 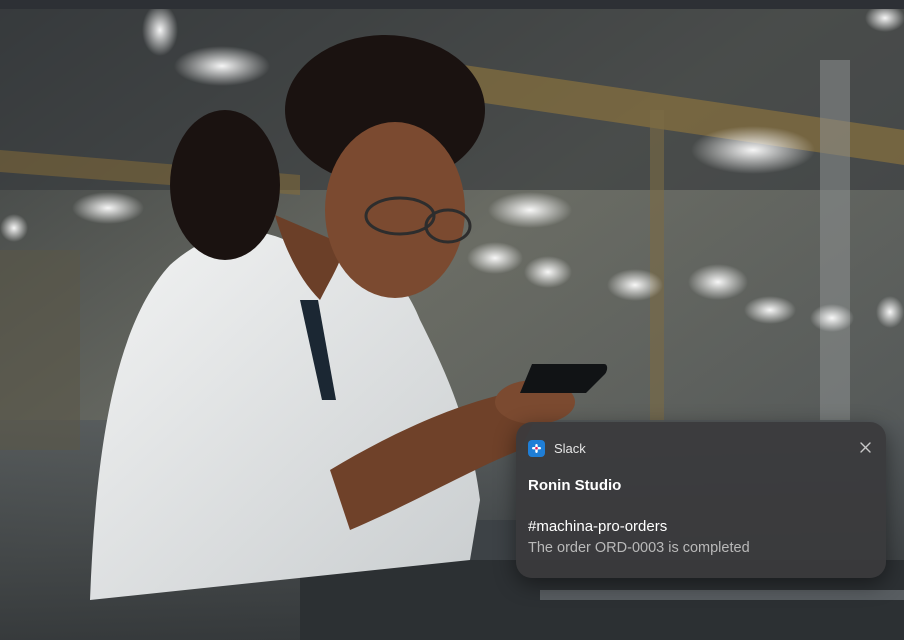 What do you see at coordinates (865, 447) in the screenshot?
I see `close-icon` at bounding box center [865, 447].